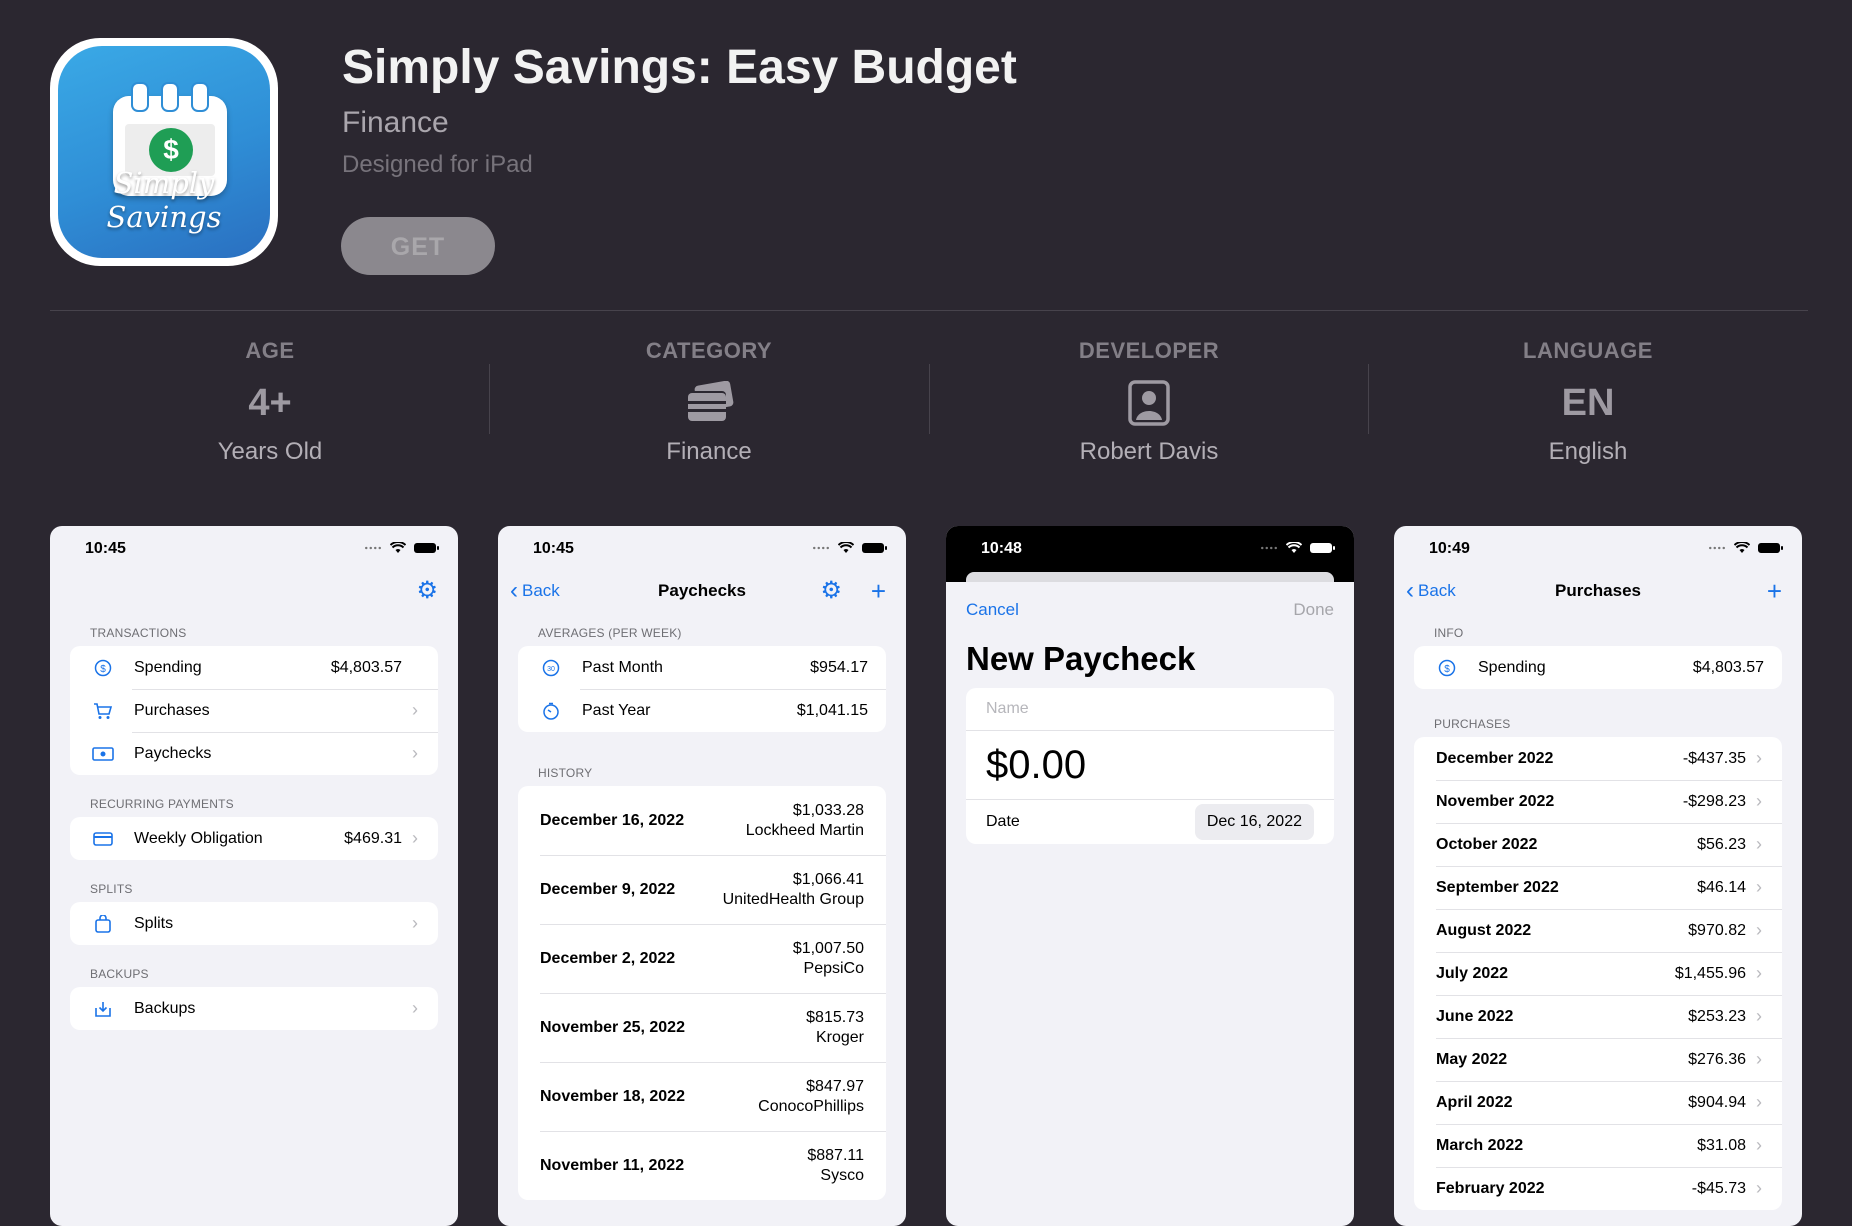 The image size is (1852, 1226). What do you see at coordinates (1150, 822) in the screenshot?
I see `date-row: Date Dec 16, 2022` at bounding box center [1150, 822].